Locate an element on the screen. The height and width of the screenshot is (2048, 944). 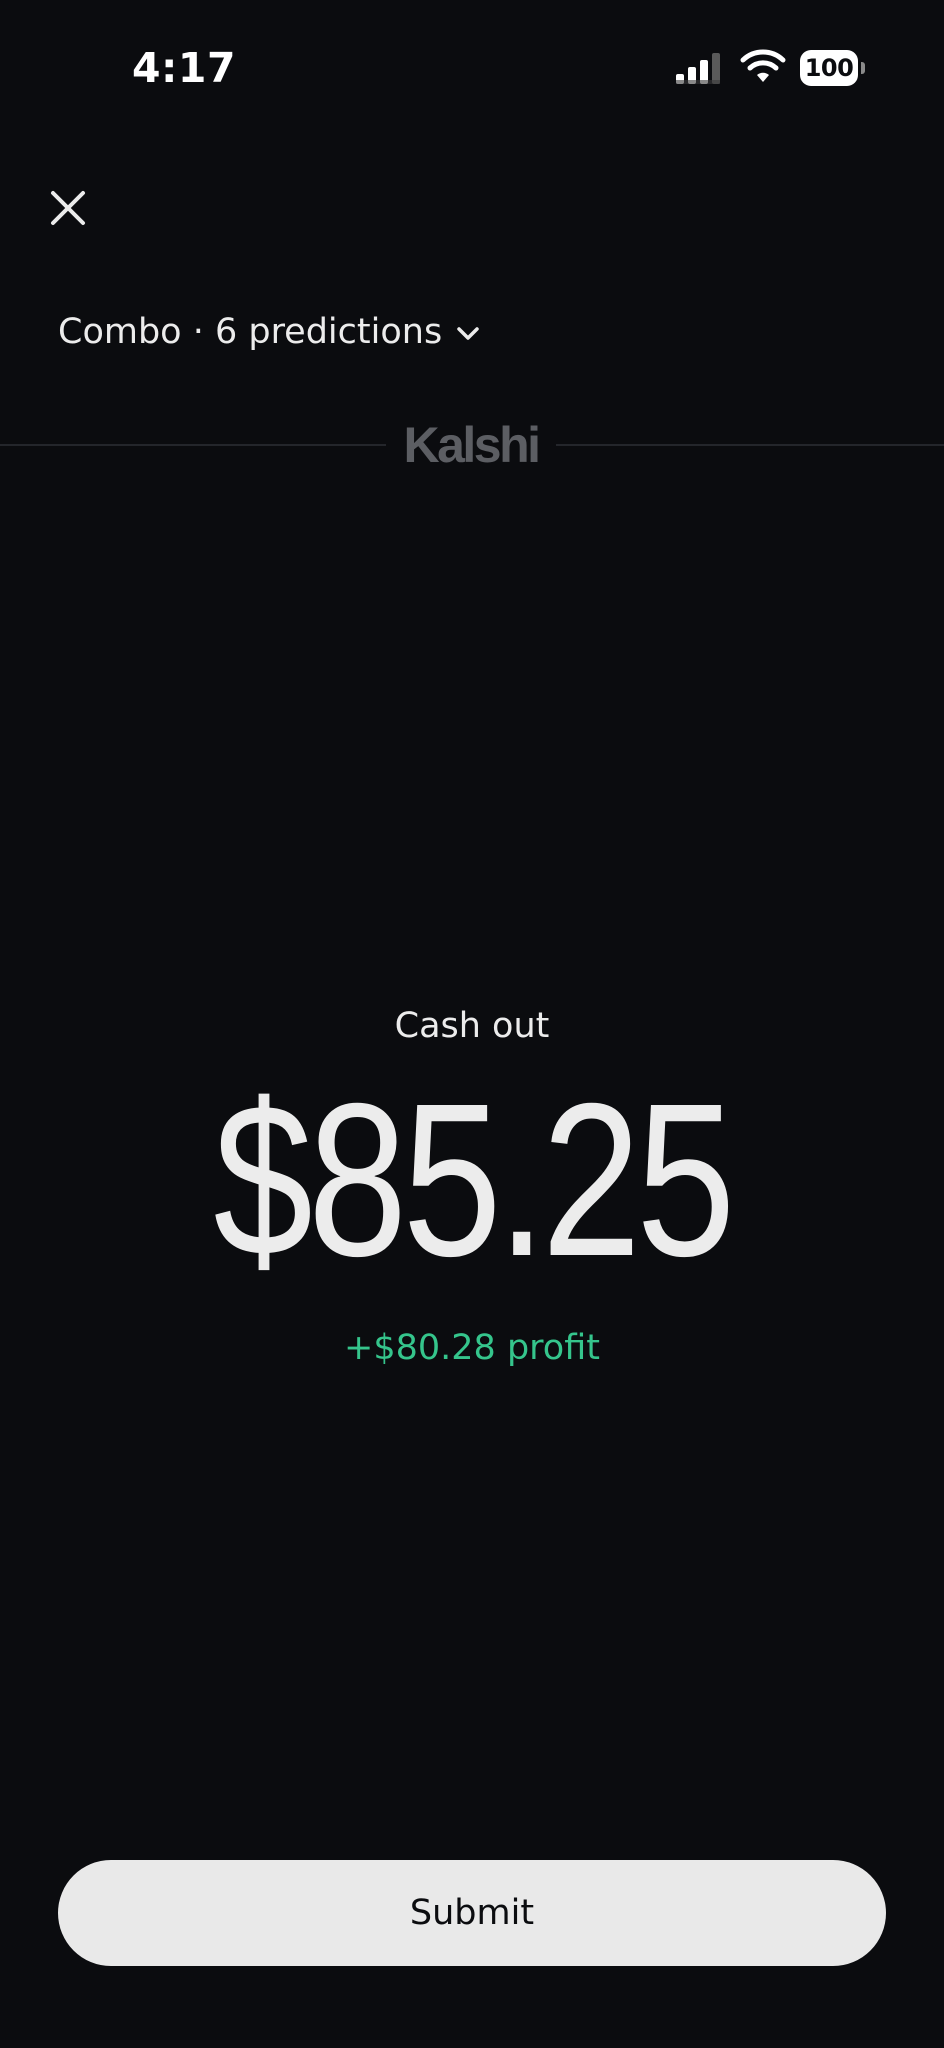
close-button is located at coordinates (68, 208).